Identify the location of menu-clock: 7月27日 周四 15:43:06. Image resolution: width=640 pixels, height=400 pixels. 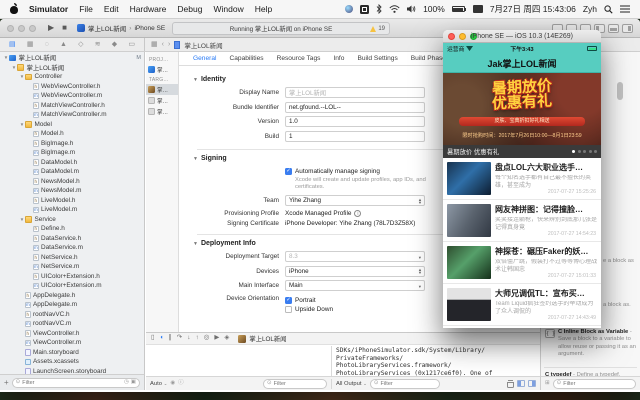
(533, 9).